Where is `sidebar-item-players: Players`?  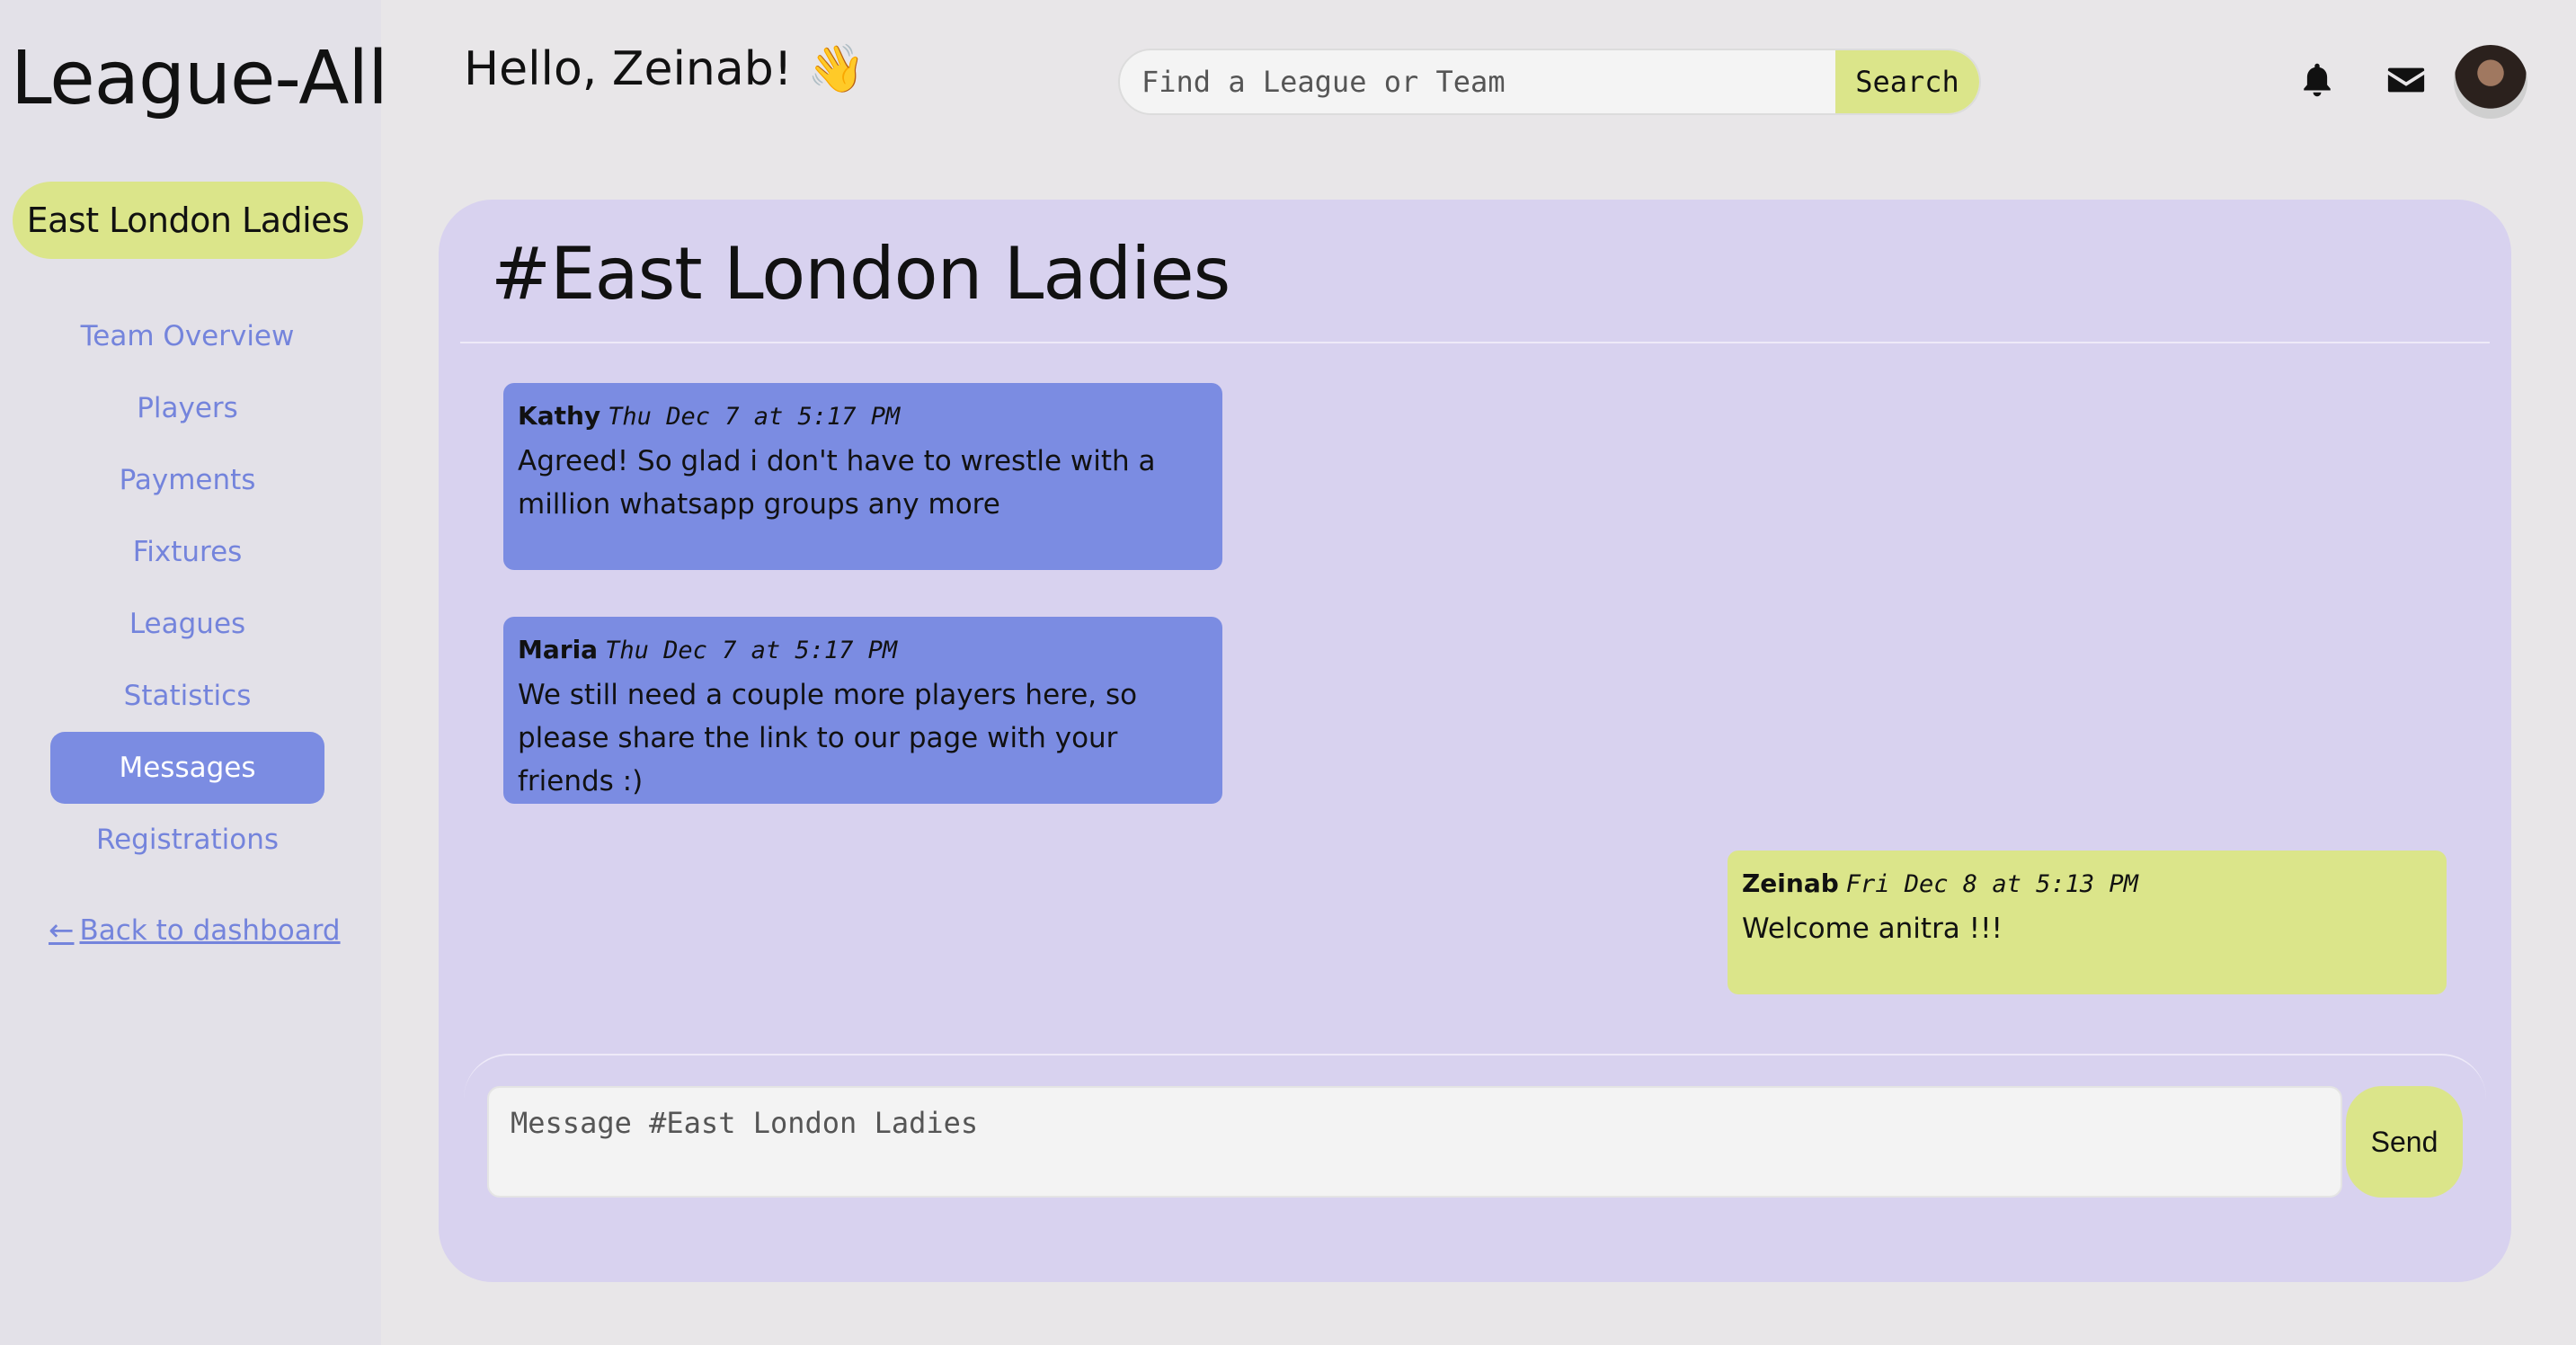 sidebar-item-players: Players is located at coordinates (187, 408).